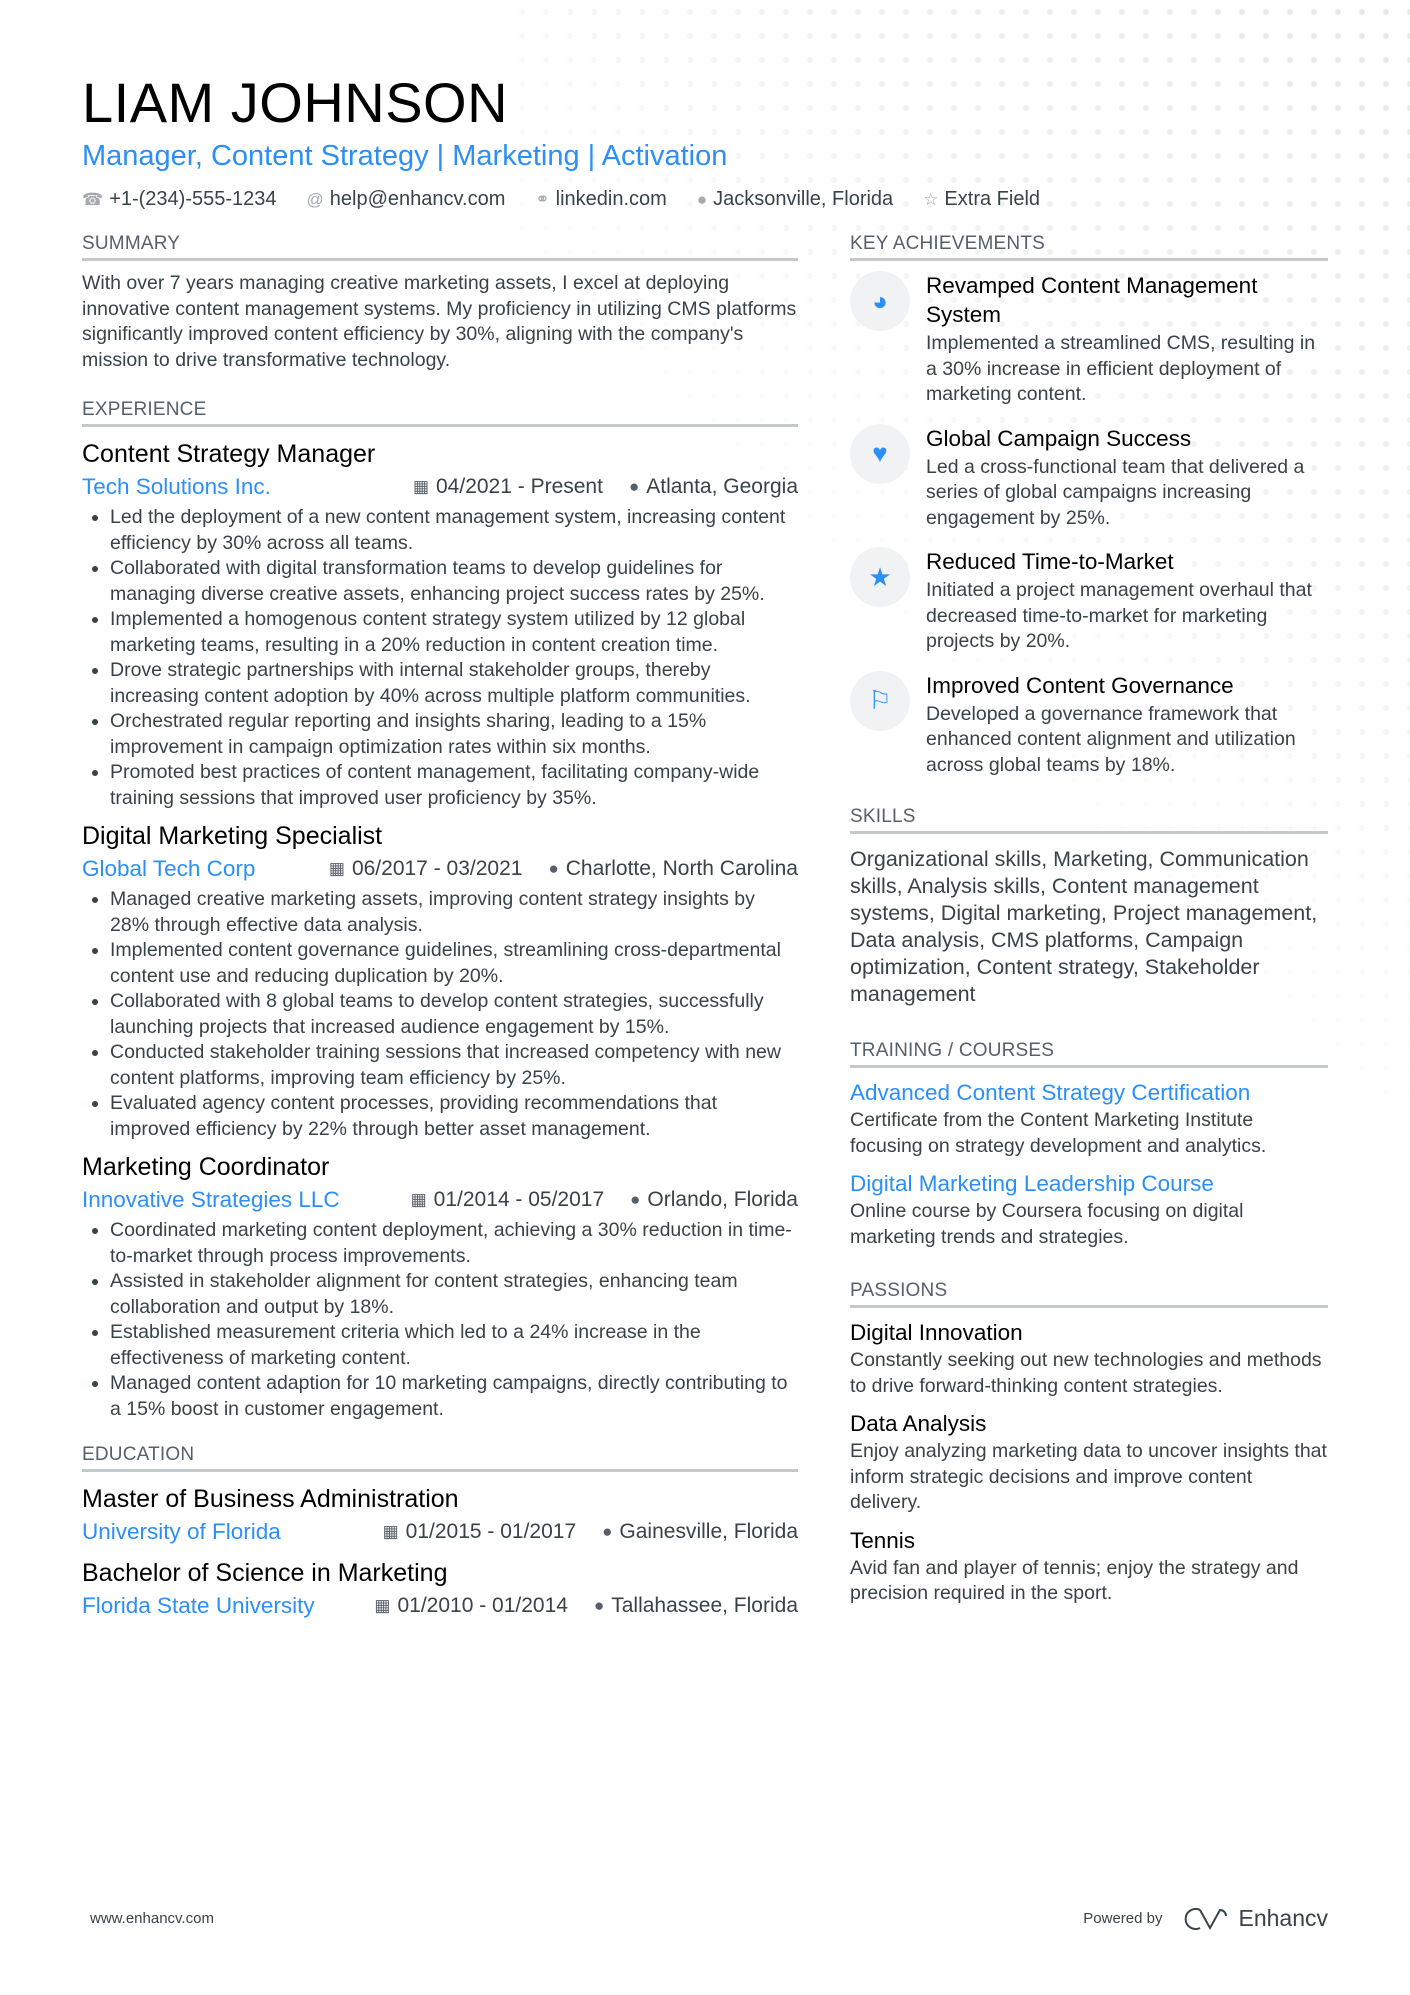  What do you see at coordinates (93, 199) in the screenshot?
I see `phone-icon: ☎` at bounding box center [93, 199].